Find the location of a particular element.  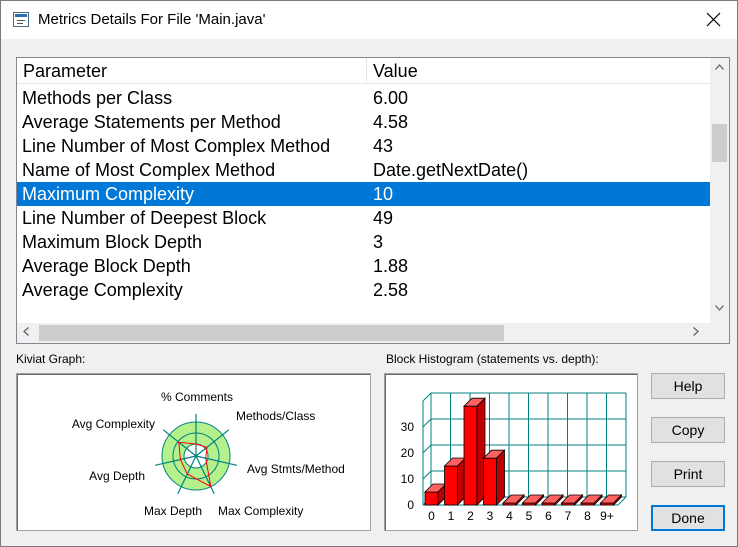

horizontal-scrollbar is located at coordinates (363, 333).